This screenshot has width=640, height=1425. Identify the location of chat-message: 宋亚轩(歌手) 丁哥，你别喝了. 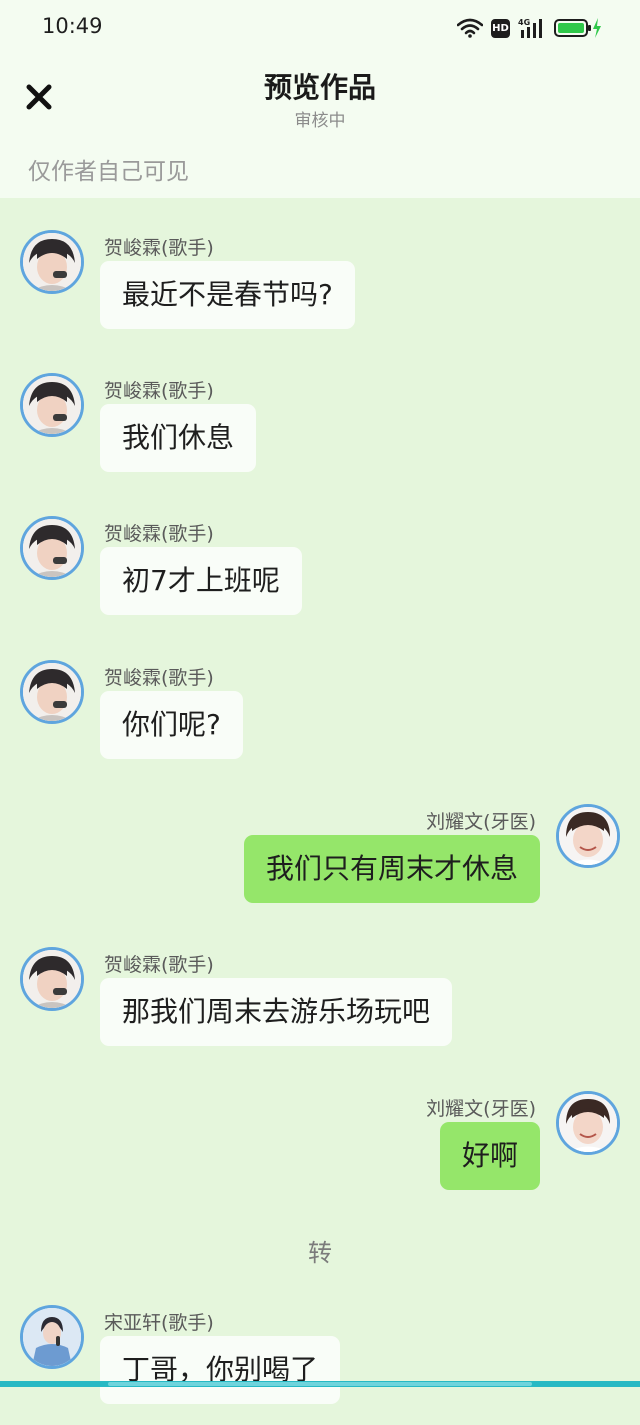
(320, 1365).